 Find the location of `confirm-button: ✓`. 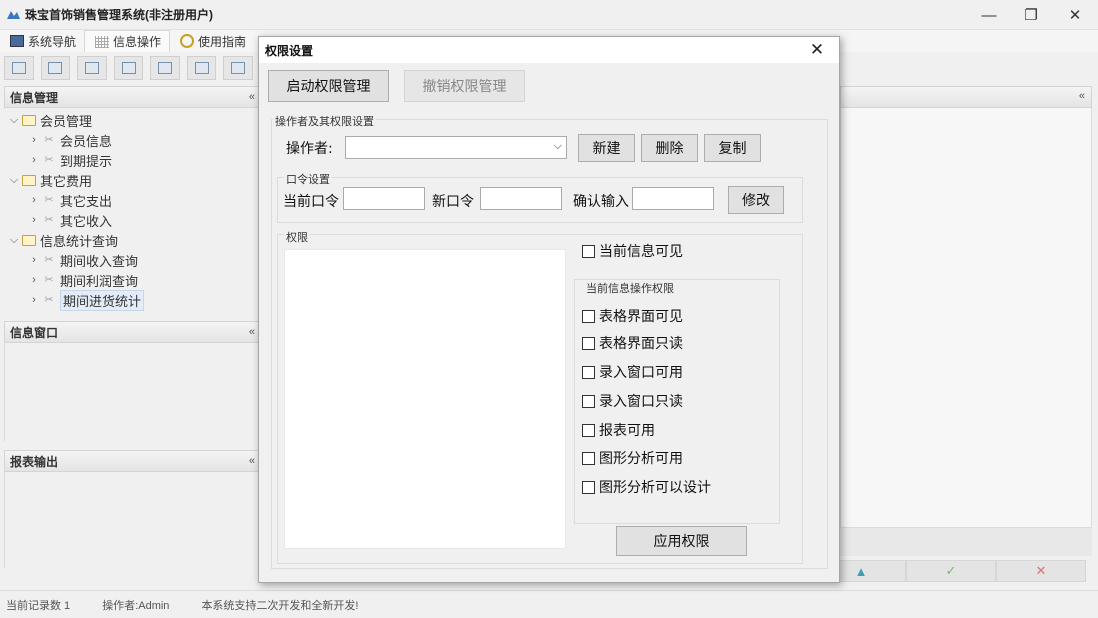

confirm-button: ✓ is located at coordinates (951, 571).